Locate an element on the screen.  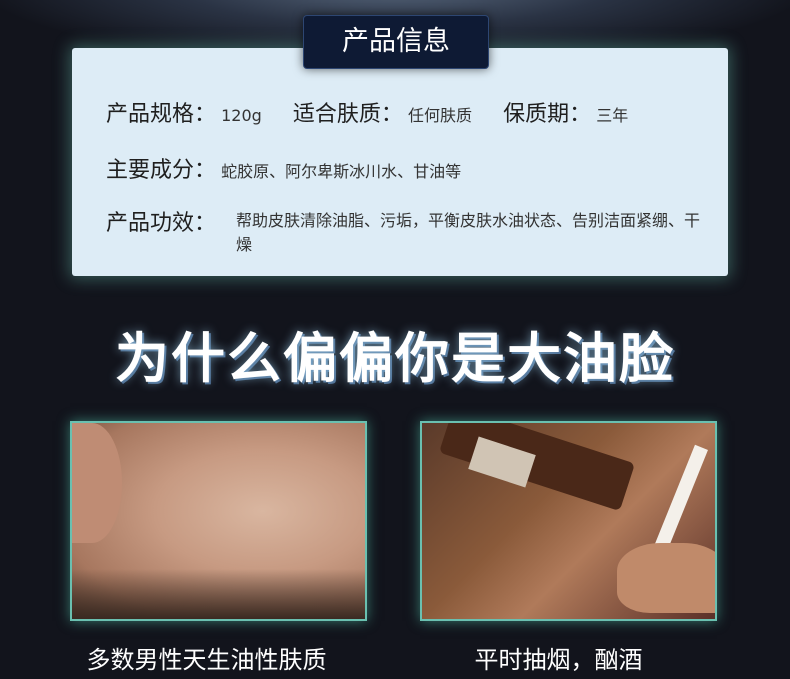
shelf-life-label: 保质期： is located at coordinates (547, 114).